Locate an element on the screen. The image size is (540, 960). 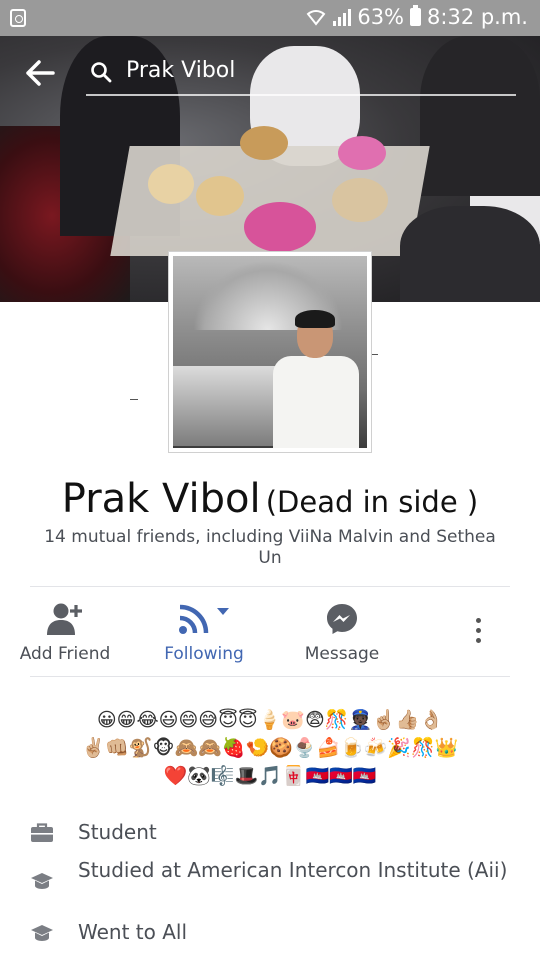
profile-name: Prak Vibol (Dead in side ) is located at coordinates (270, 499).